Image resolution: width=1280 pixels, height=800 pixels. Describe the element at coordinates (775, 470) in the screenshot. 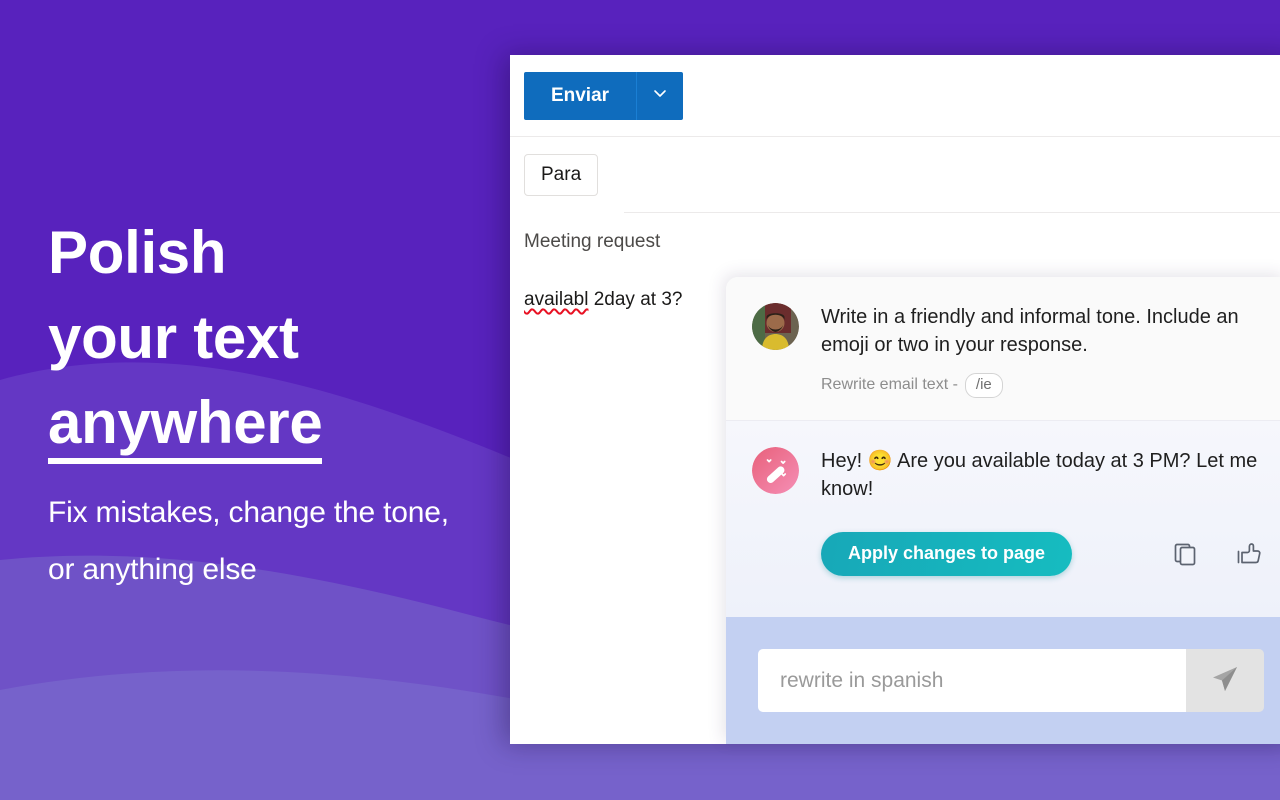

I see `magic-wand-icon` at that location.